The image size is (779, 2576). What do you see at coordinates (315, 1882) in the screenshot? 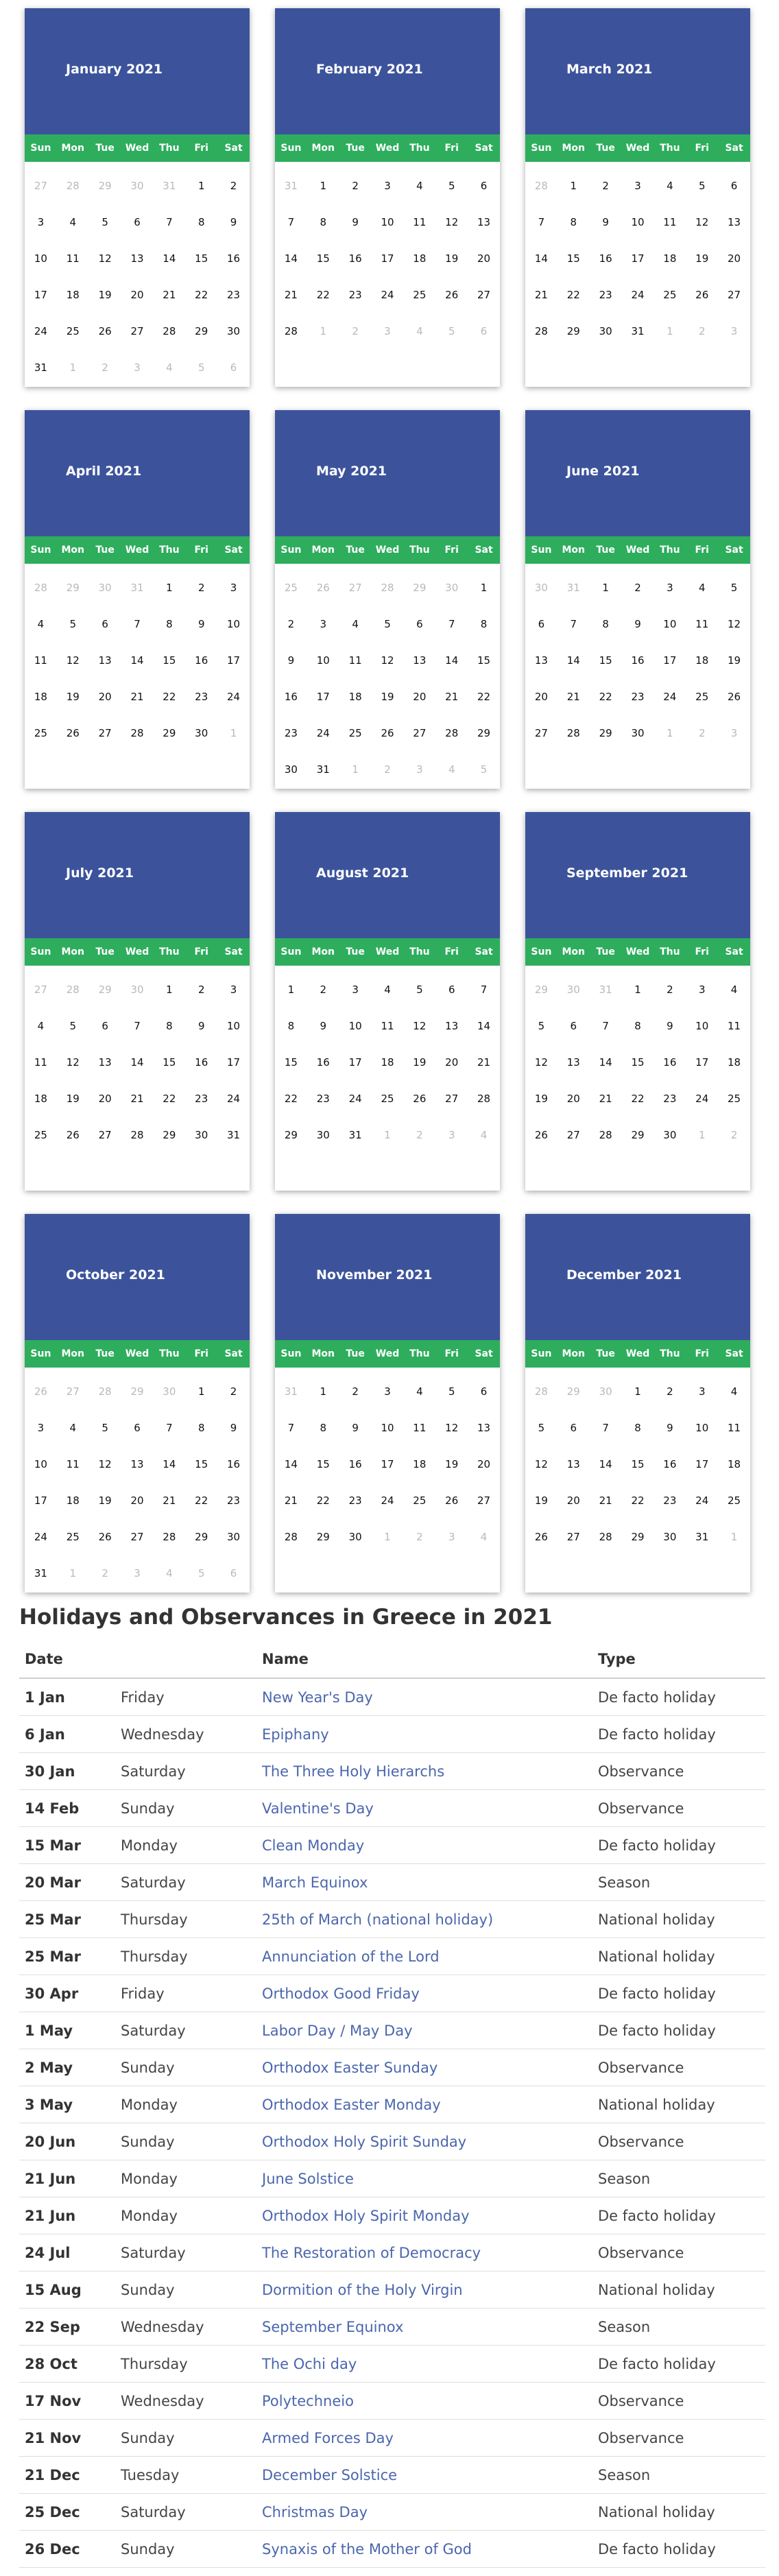
I see `holiday-link: March Equinox` at bounding box center [315, 1882].